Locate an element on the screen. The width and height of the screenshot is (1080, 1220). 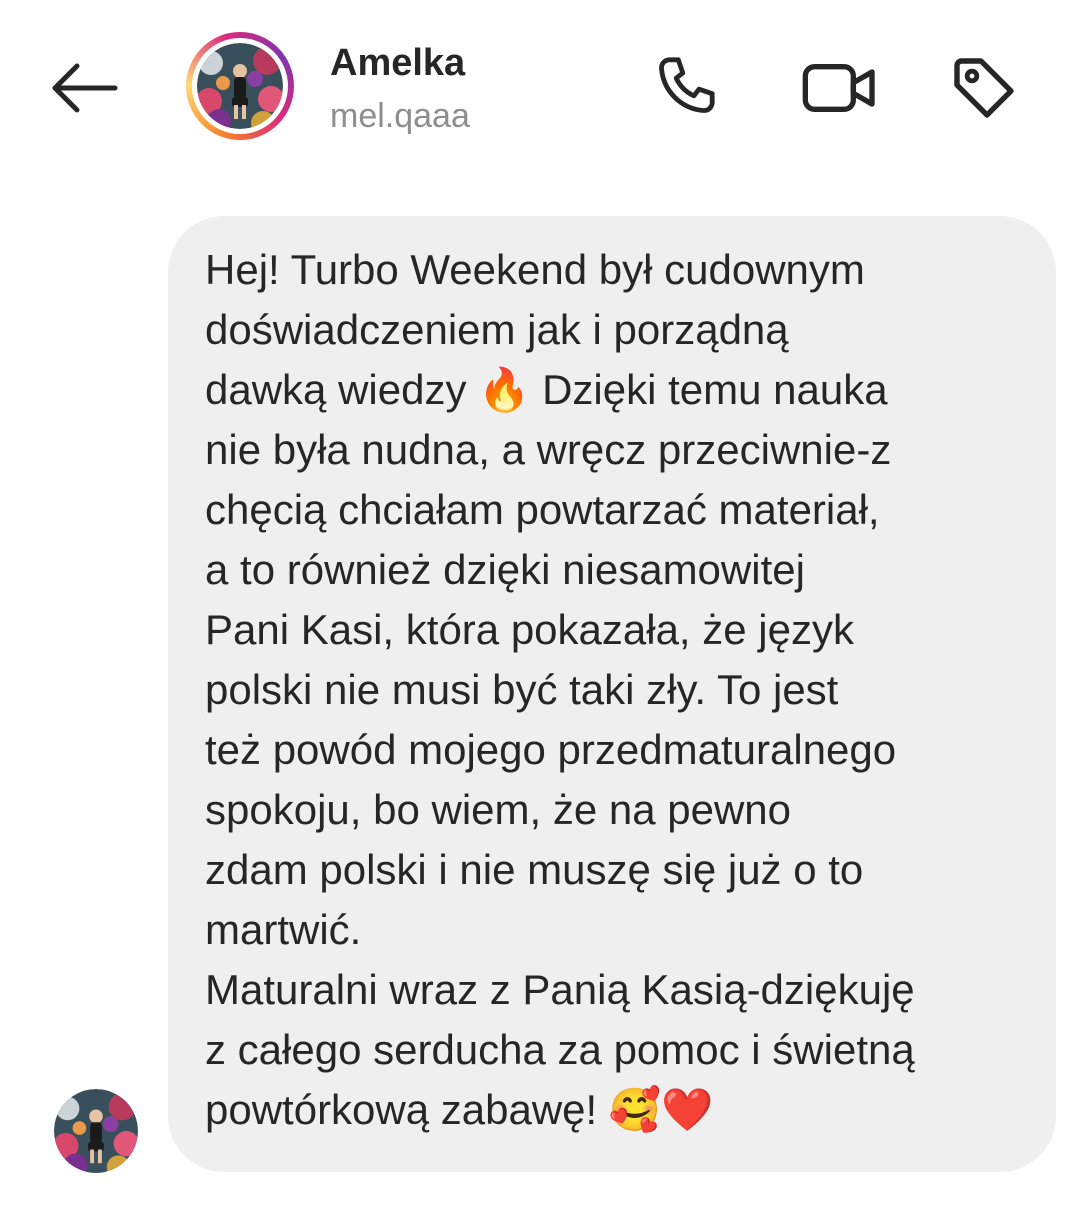
message-line: Pani Kasi, która pokazała, że język is located at coordinates (529, 629).